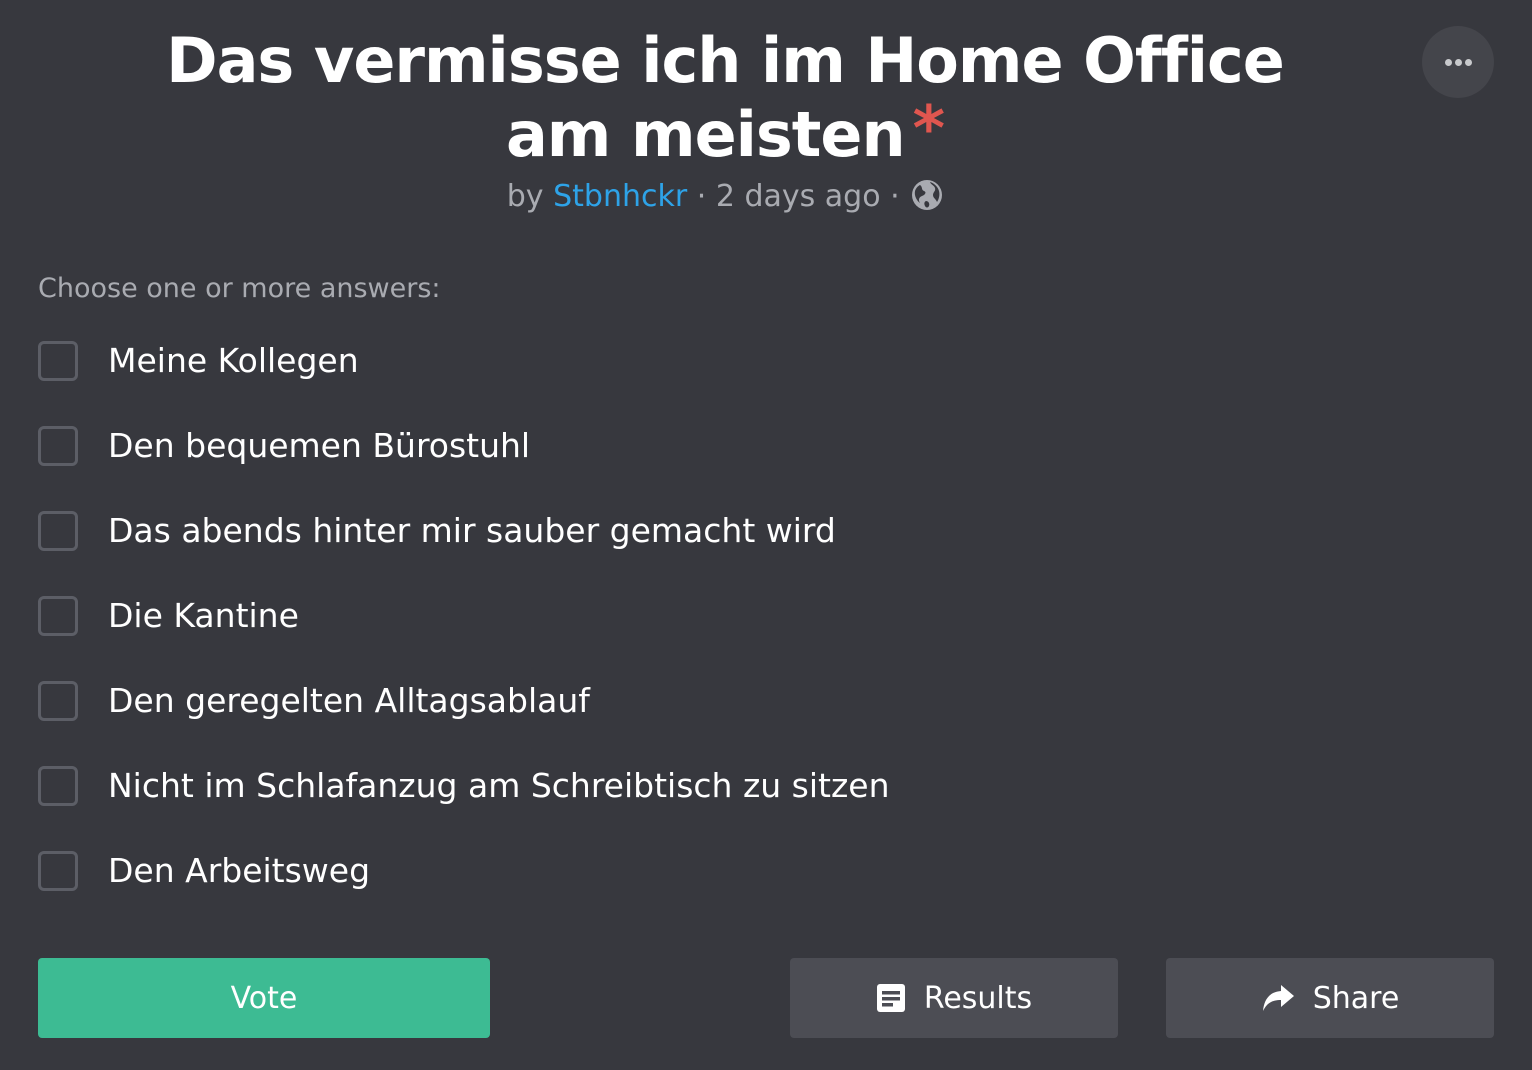 The height and width of the screenshot is (1070, 1532). Describe the element at coordinates (203, 615) in the screenshot. I see `answer-label: Die Kantine` at that location.